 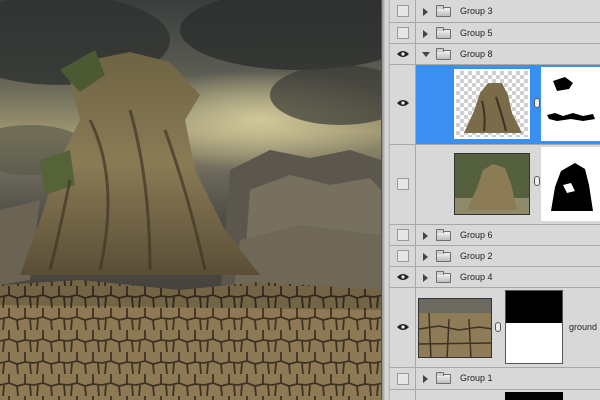 I want to click on layer-group-5: Group 5, so click(x=495, y=33).